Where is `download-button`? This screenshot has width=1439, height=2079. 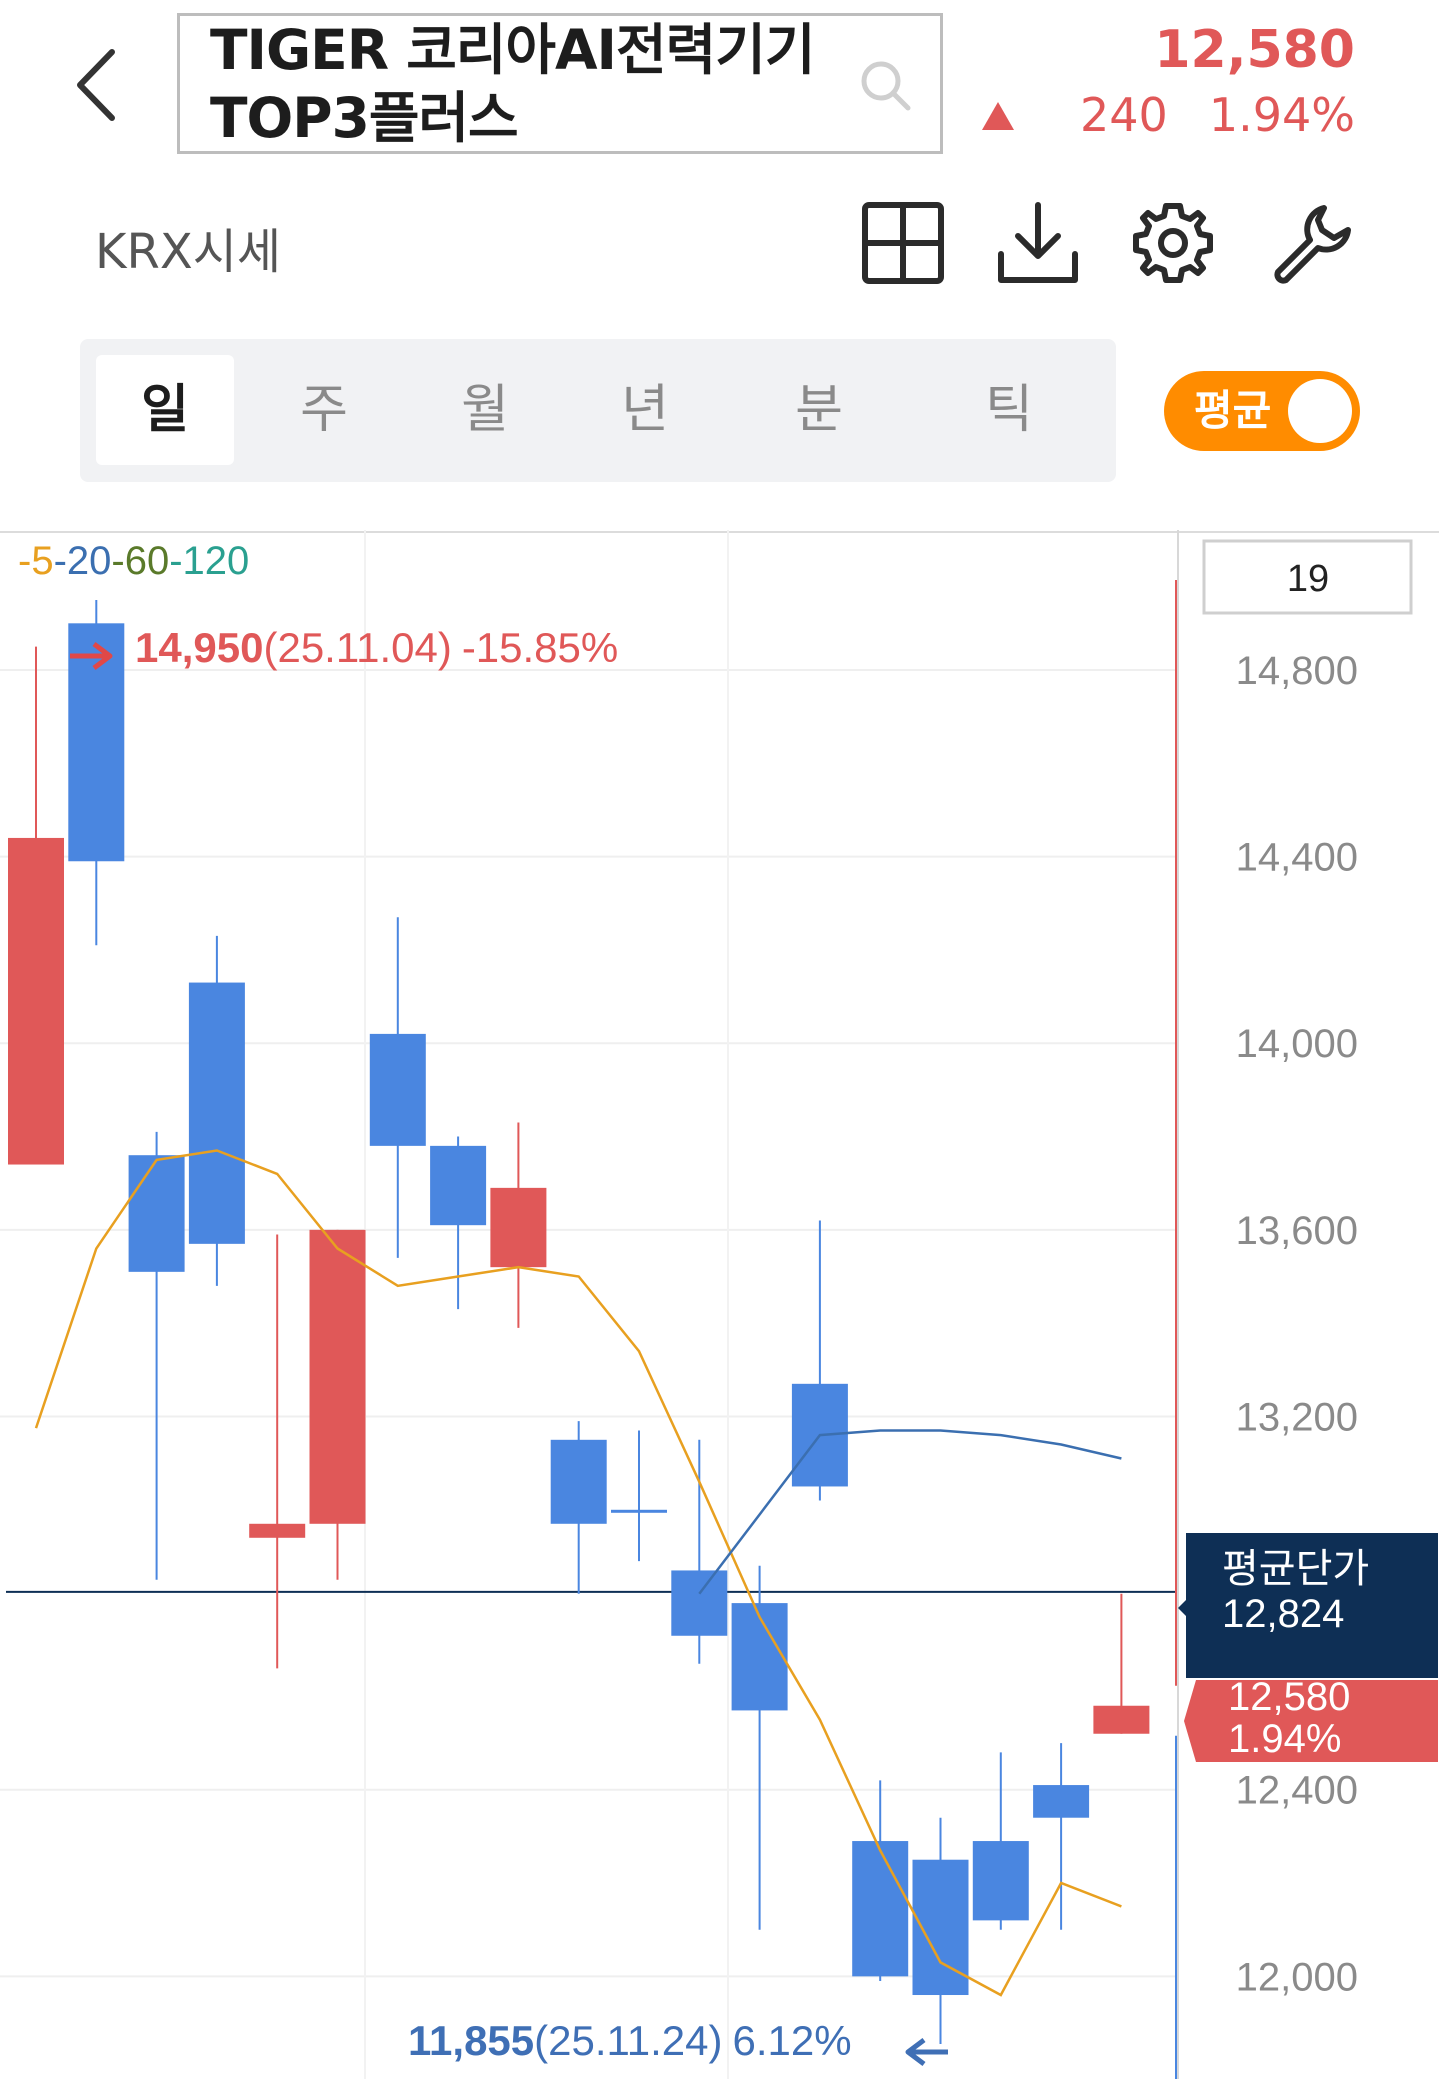
download-button is located at coordinates (1038, 243).